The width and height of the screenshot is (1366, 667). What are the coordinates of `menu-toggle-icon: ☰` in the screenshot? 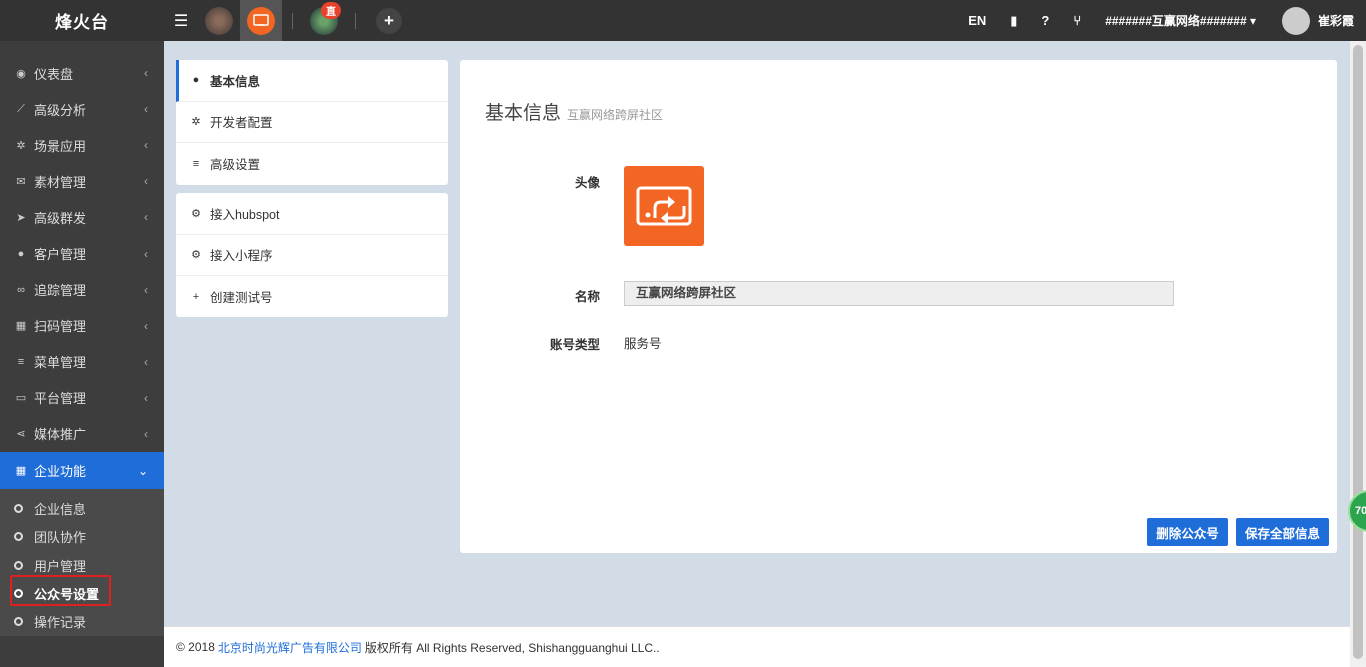 It's located at (181, 20).